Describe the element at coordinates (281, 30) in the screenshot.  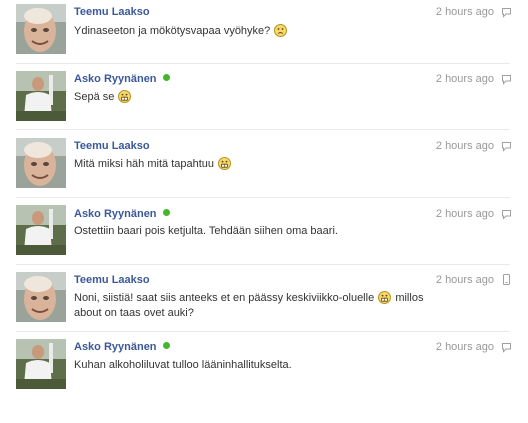
I see `frown-smiley-icon` at that location.